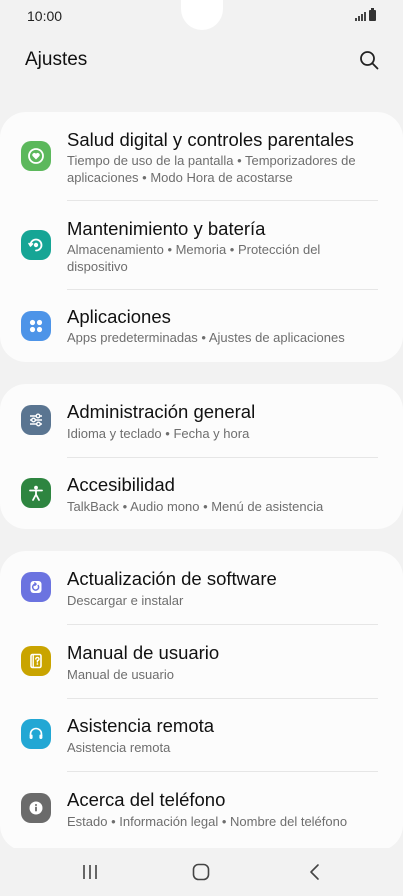 This screenshot has width=403, height=896. I want to click on page-title: Ajustes, so click(56, 59).